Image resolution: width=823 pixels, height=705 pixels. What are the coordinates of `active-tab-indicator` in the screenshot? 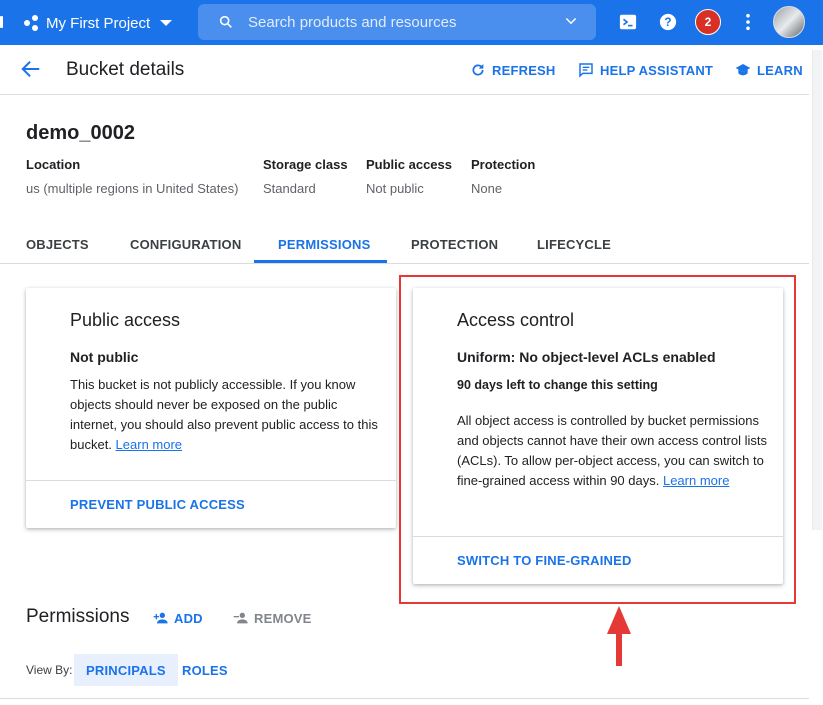 It's located at (320, 261).